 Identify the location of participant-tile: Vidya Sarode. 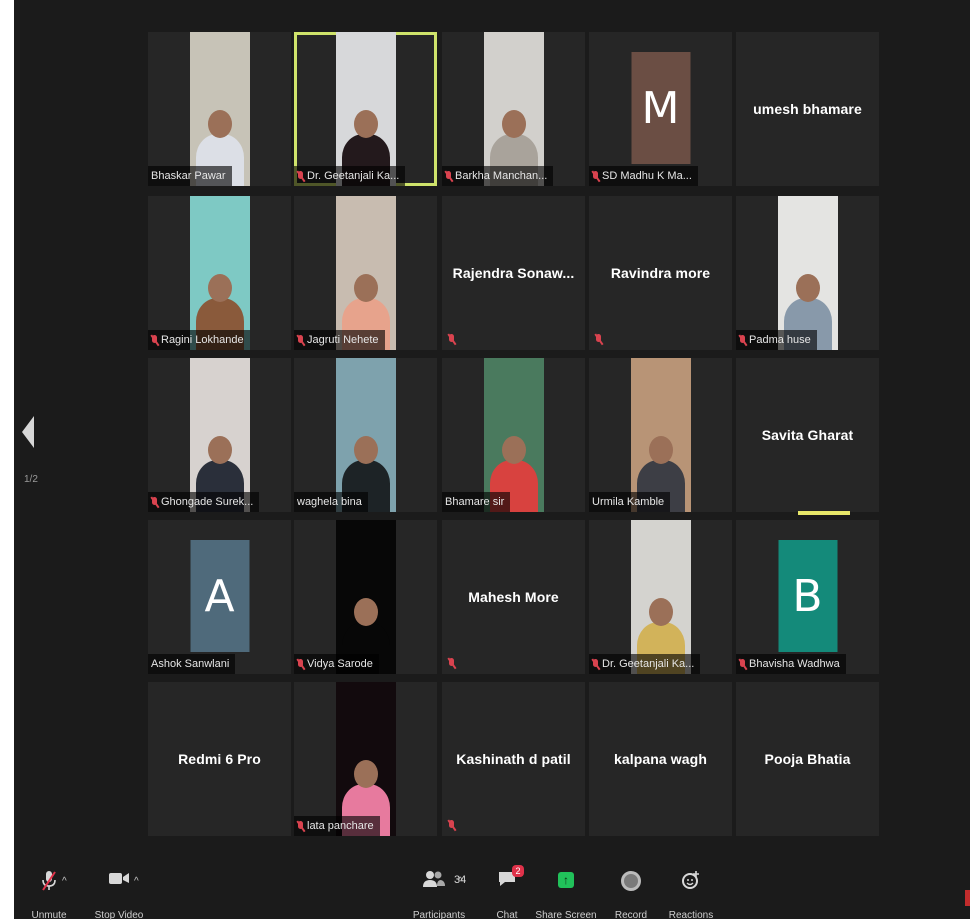
(365, 597).